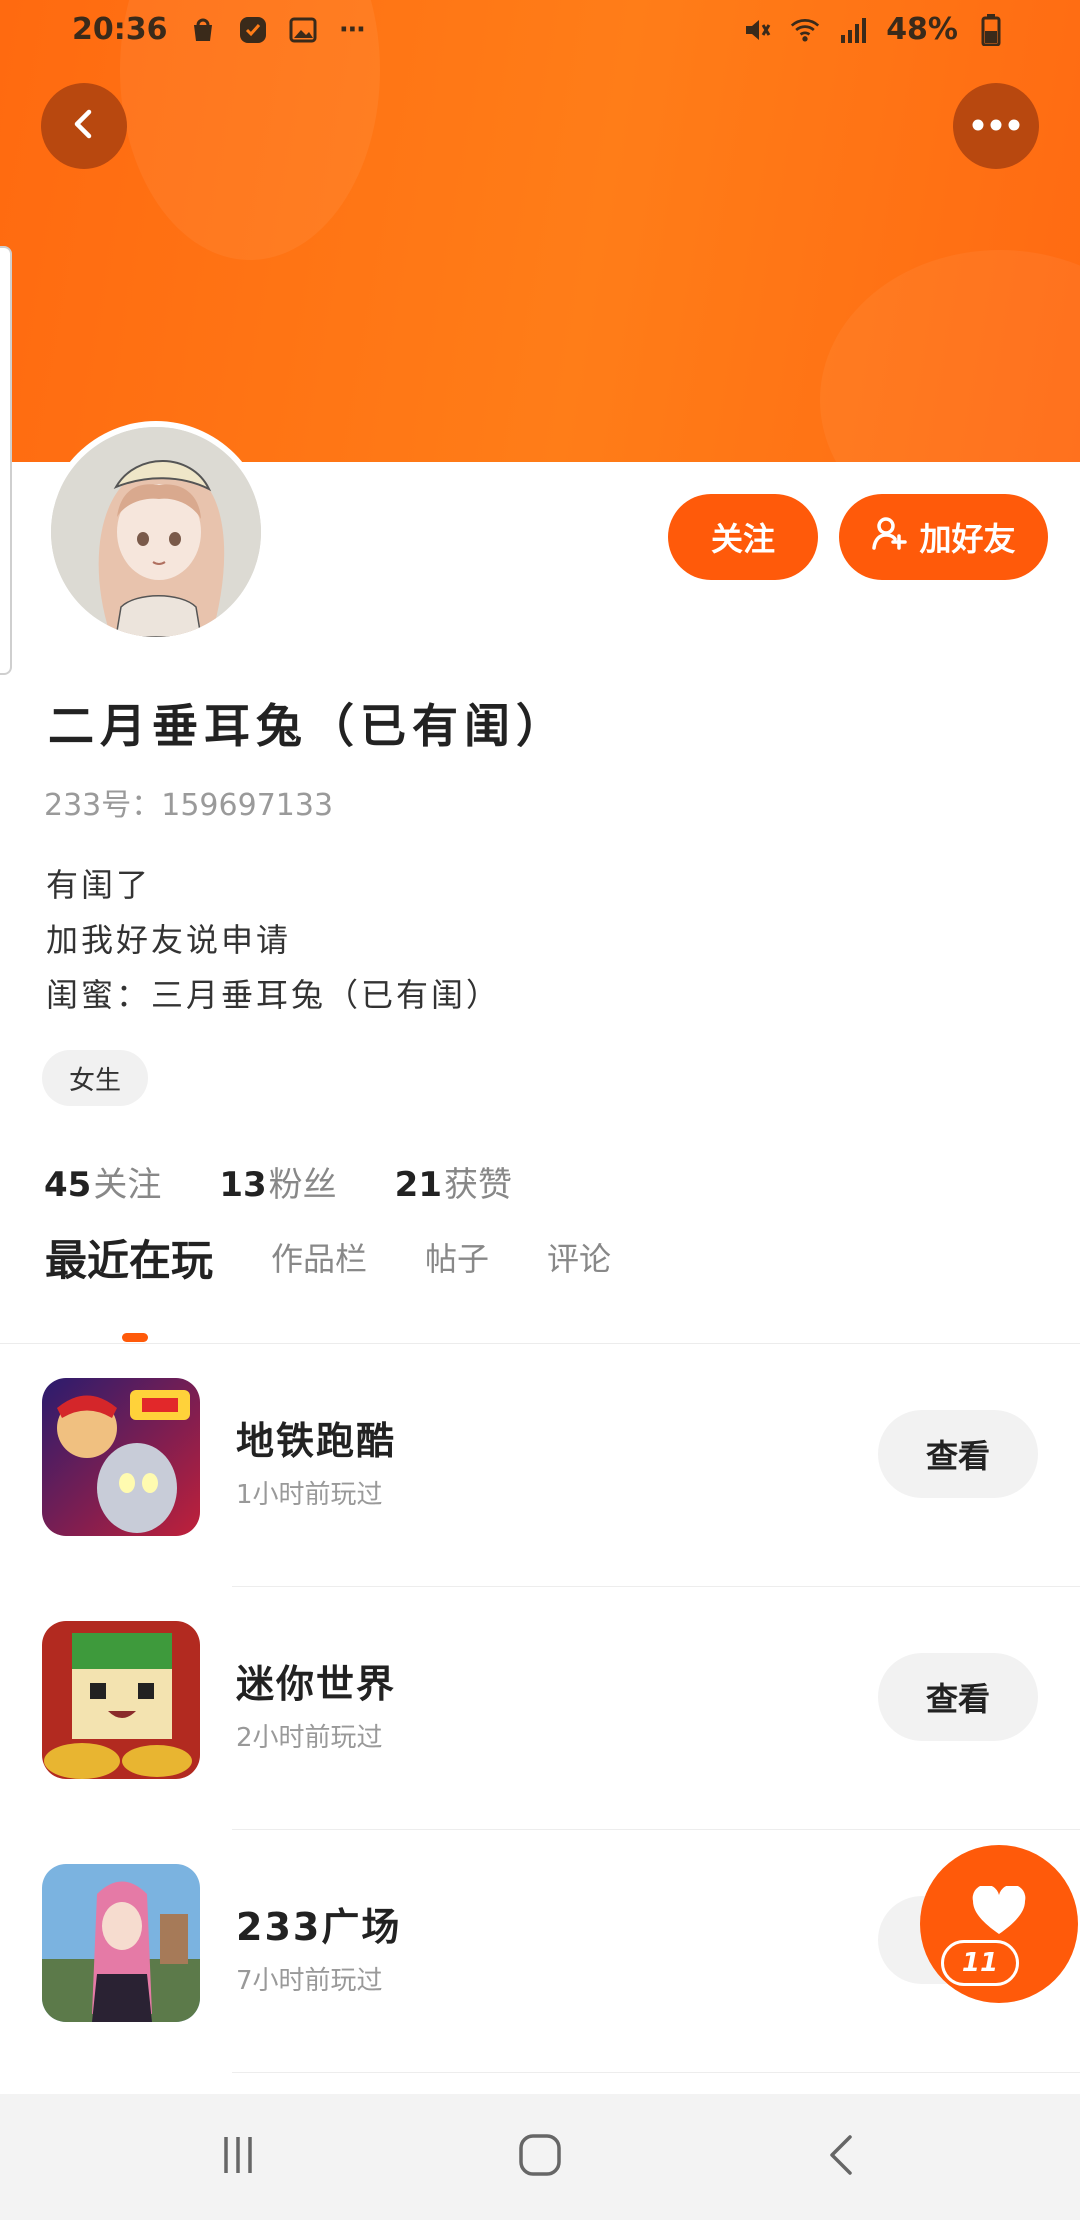  I want to click on add-friend-label: 加好友, so click(967, 539).